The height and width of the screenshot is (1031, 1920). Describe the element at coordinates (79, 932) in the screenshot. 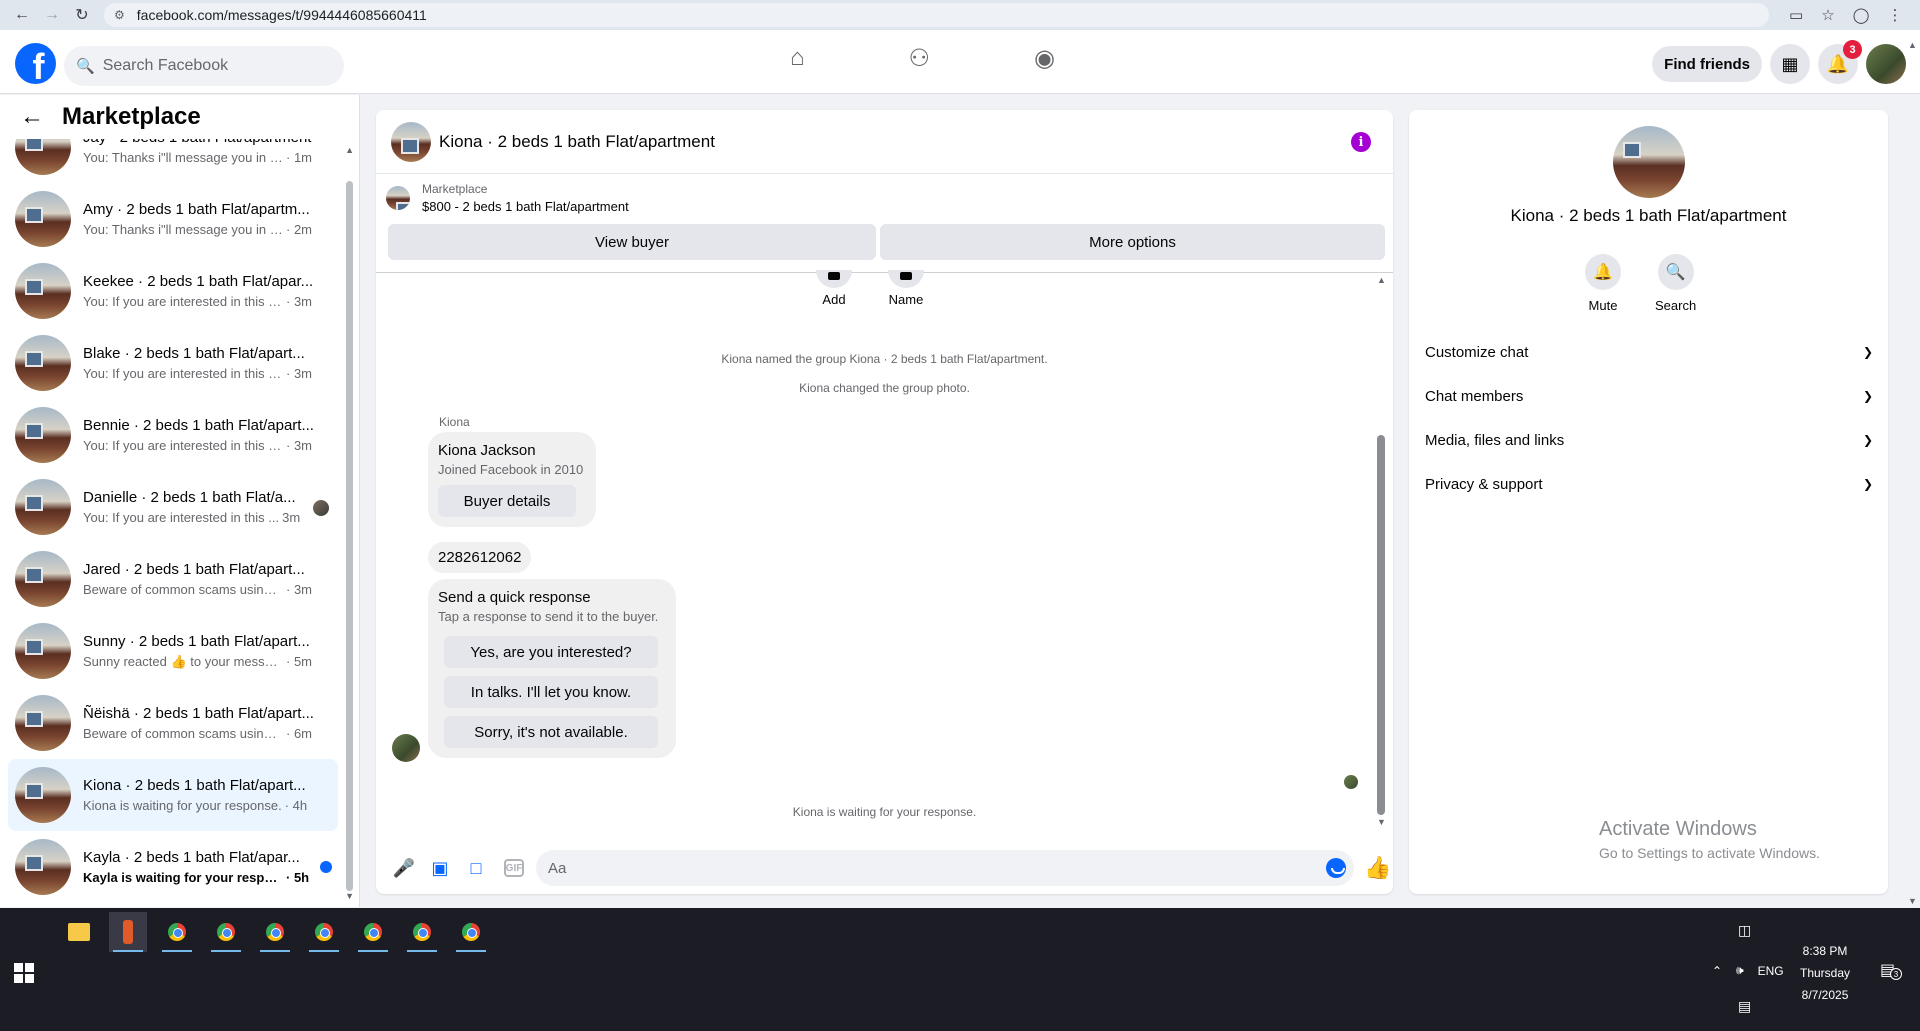

I see `file-explorer-icon` at that location.